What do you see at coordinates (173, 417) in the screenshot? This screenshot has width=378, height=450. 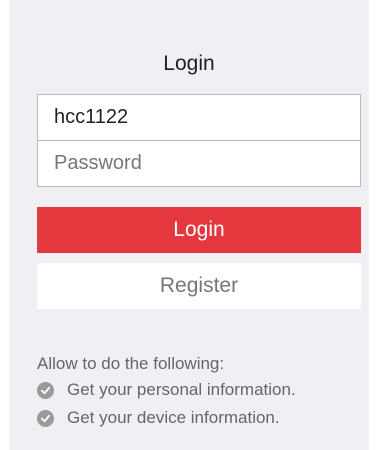 I see `permission-label: Get your device information.` at bounding box center [173, 417].